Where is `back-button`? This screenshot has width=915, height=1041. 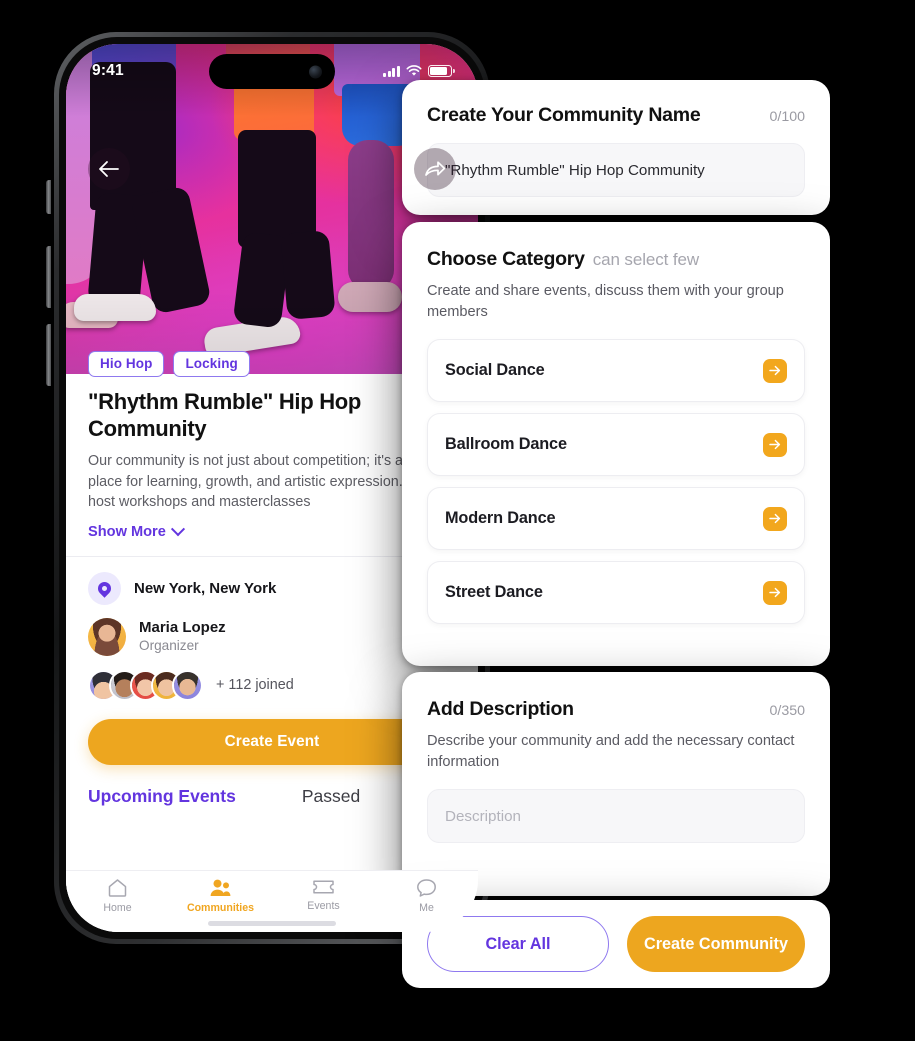 back-button is located at coordinates (109, 169).